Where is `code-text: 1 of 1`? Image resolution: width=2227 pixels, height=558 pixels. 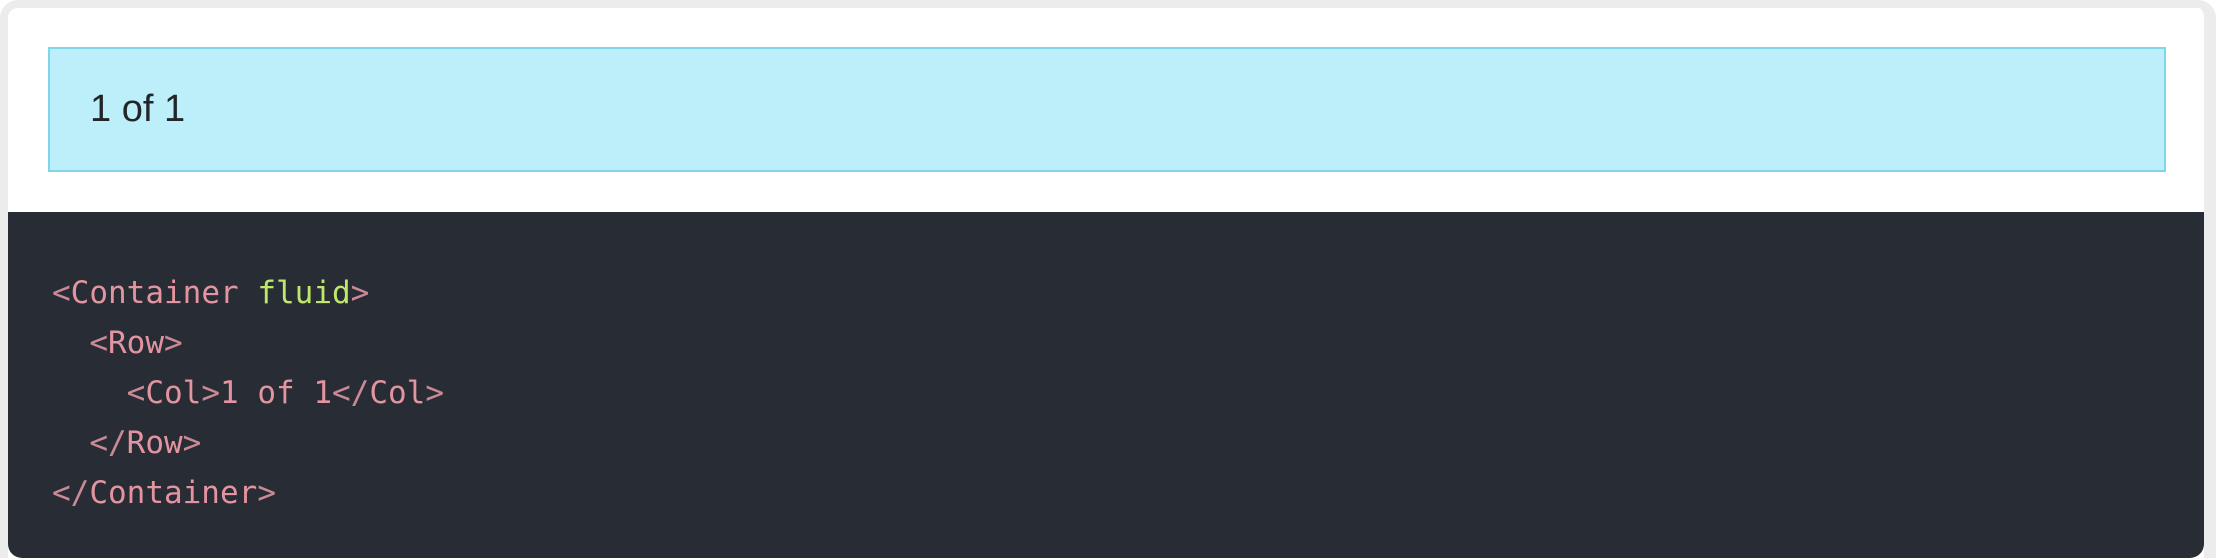
code-text: 1 of 1 is located at coordinates (276, 393).